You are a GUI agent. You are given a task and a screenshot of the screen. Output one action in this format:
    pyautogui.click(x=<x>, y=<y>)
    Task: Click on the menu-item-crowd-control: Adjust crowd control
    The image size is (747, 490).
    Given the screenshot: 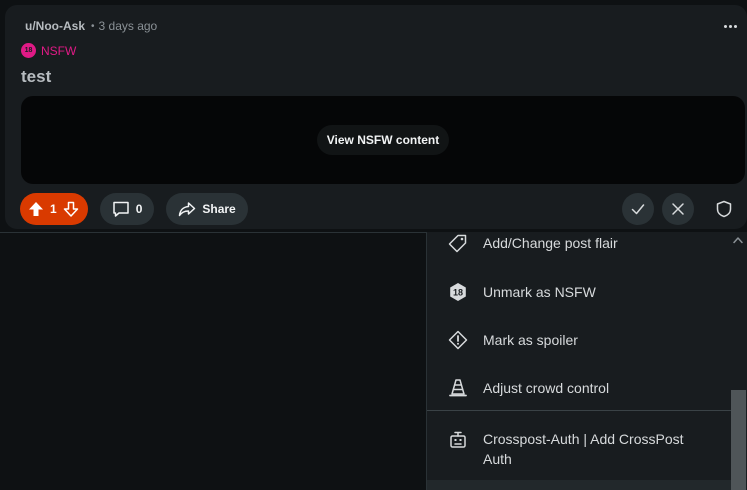 What is the action you would take?
    pyautogui.click(x=579, y=388)
    